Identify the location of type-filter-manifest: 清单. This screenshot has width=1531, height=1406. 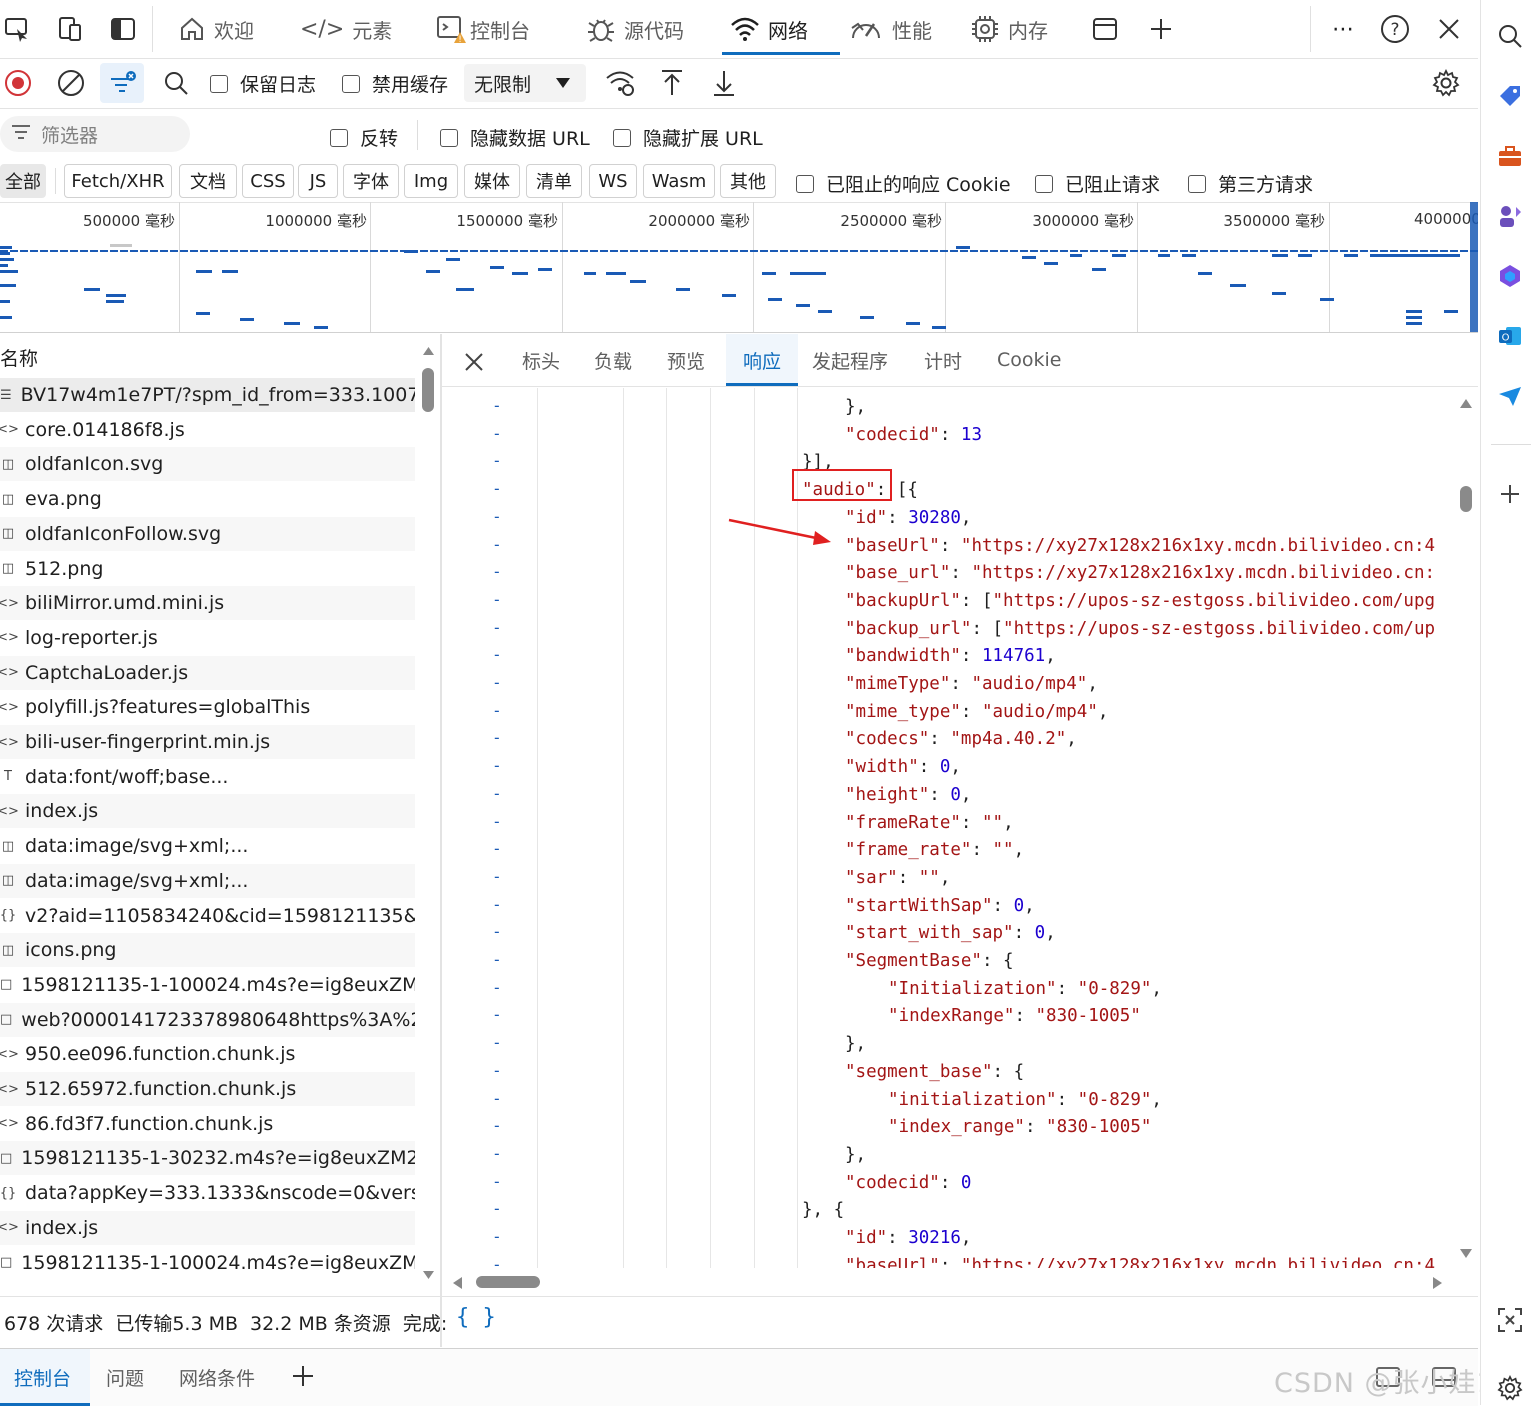
(554, 181).